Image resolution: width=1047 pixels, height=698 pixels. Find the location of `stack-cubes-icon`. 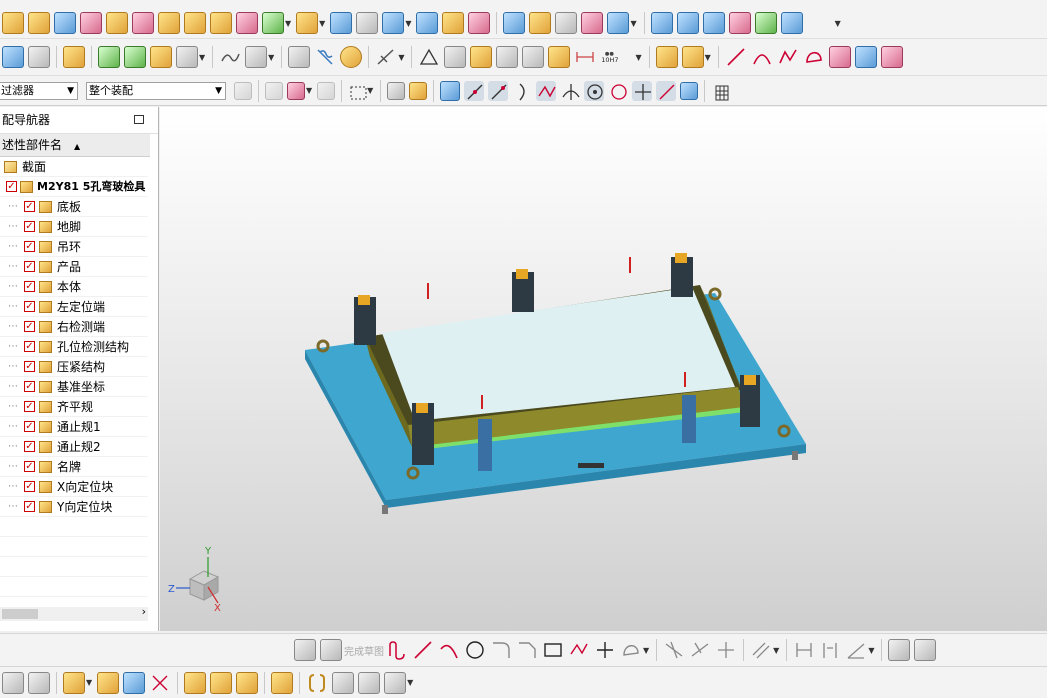

stack-cubes-icon is located at coordinates (666, 57).